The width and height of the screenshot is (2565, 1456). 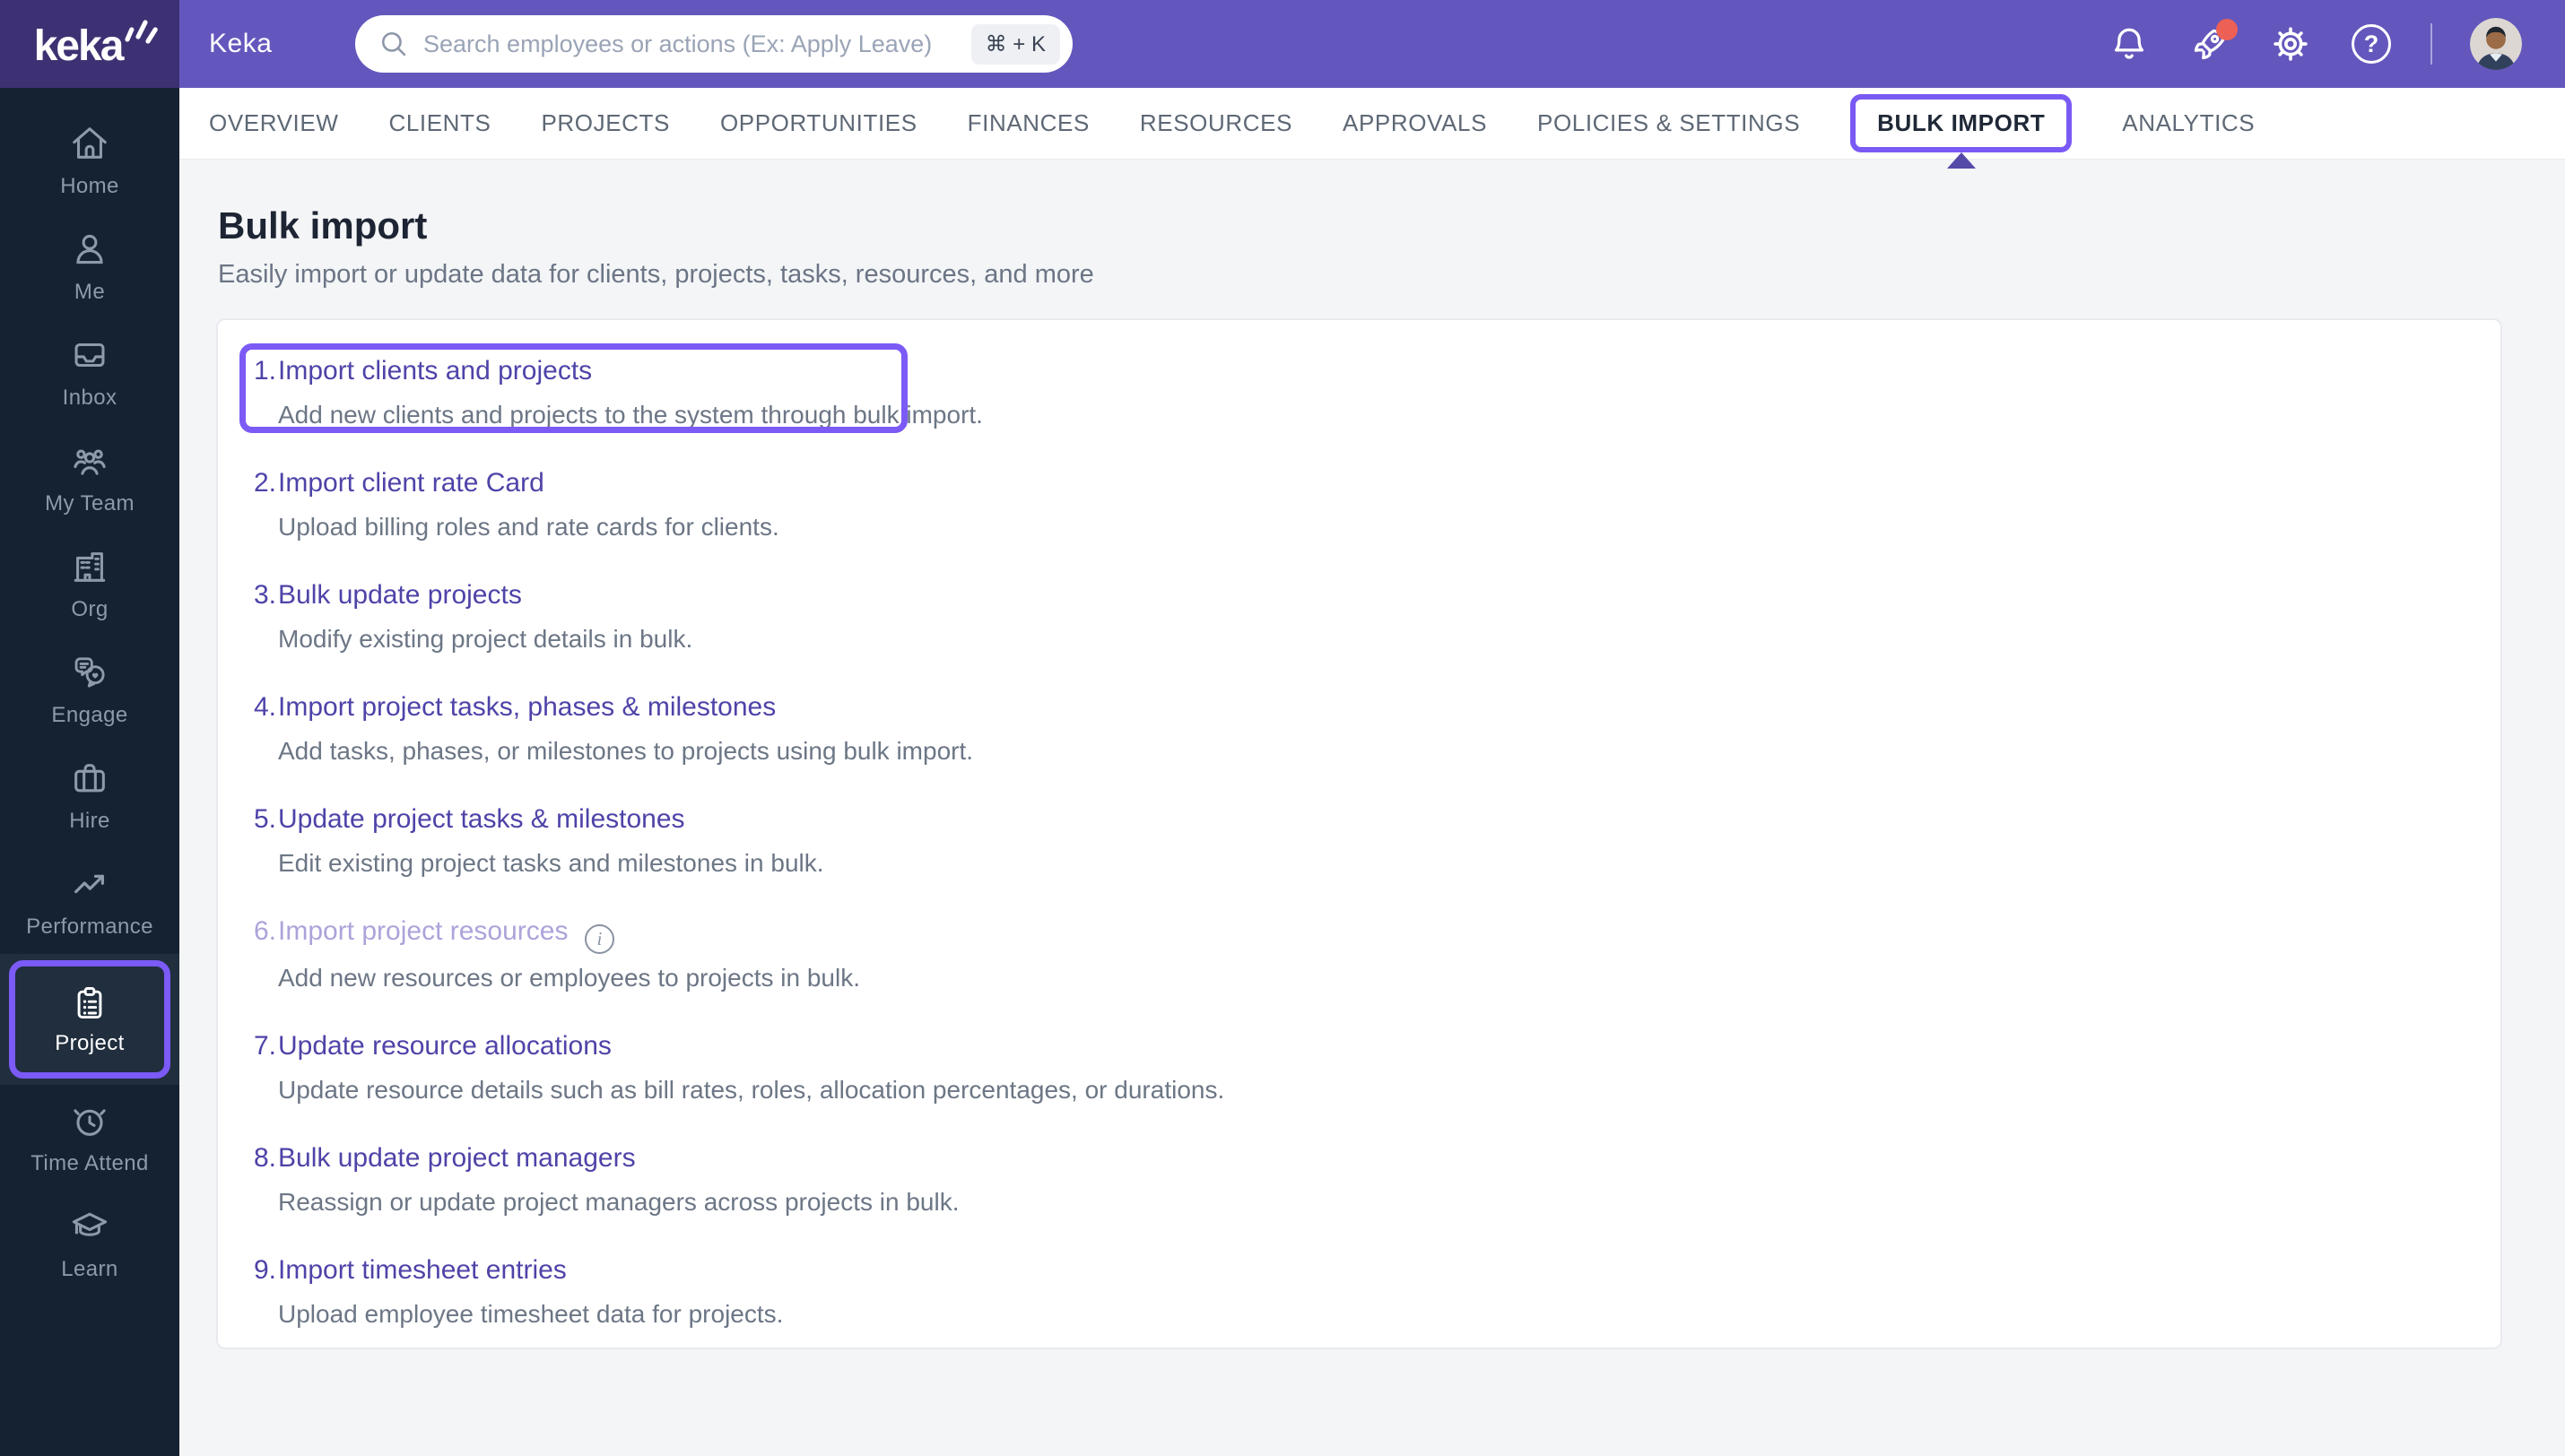 I want to click on link-import-clients-projects: Import clients and projects, so click(x=435, y=371).